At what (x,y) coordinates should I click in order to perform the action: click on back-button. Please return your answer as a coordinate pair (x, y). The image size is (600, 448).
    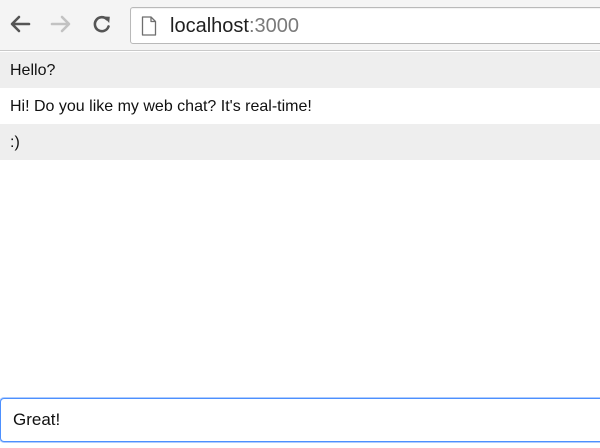
    Looking at the image, I should click on (20, 24).